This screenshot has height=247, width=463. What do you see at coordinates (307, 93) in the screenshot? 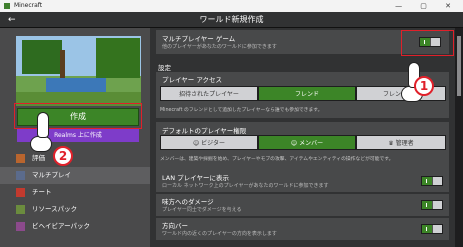
I see `access-option-friends: フレンド` at bounding box center [307, 93].